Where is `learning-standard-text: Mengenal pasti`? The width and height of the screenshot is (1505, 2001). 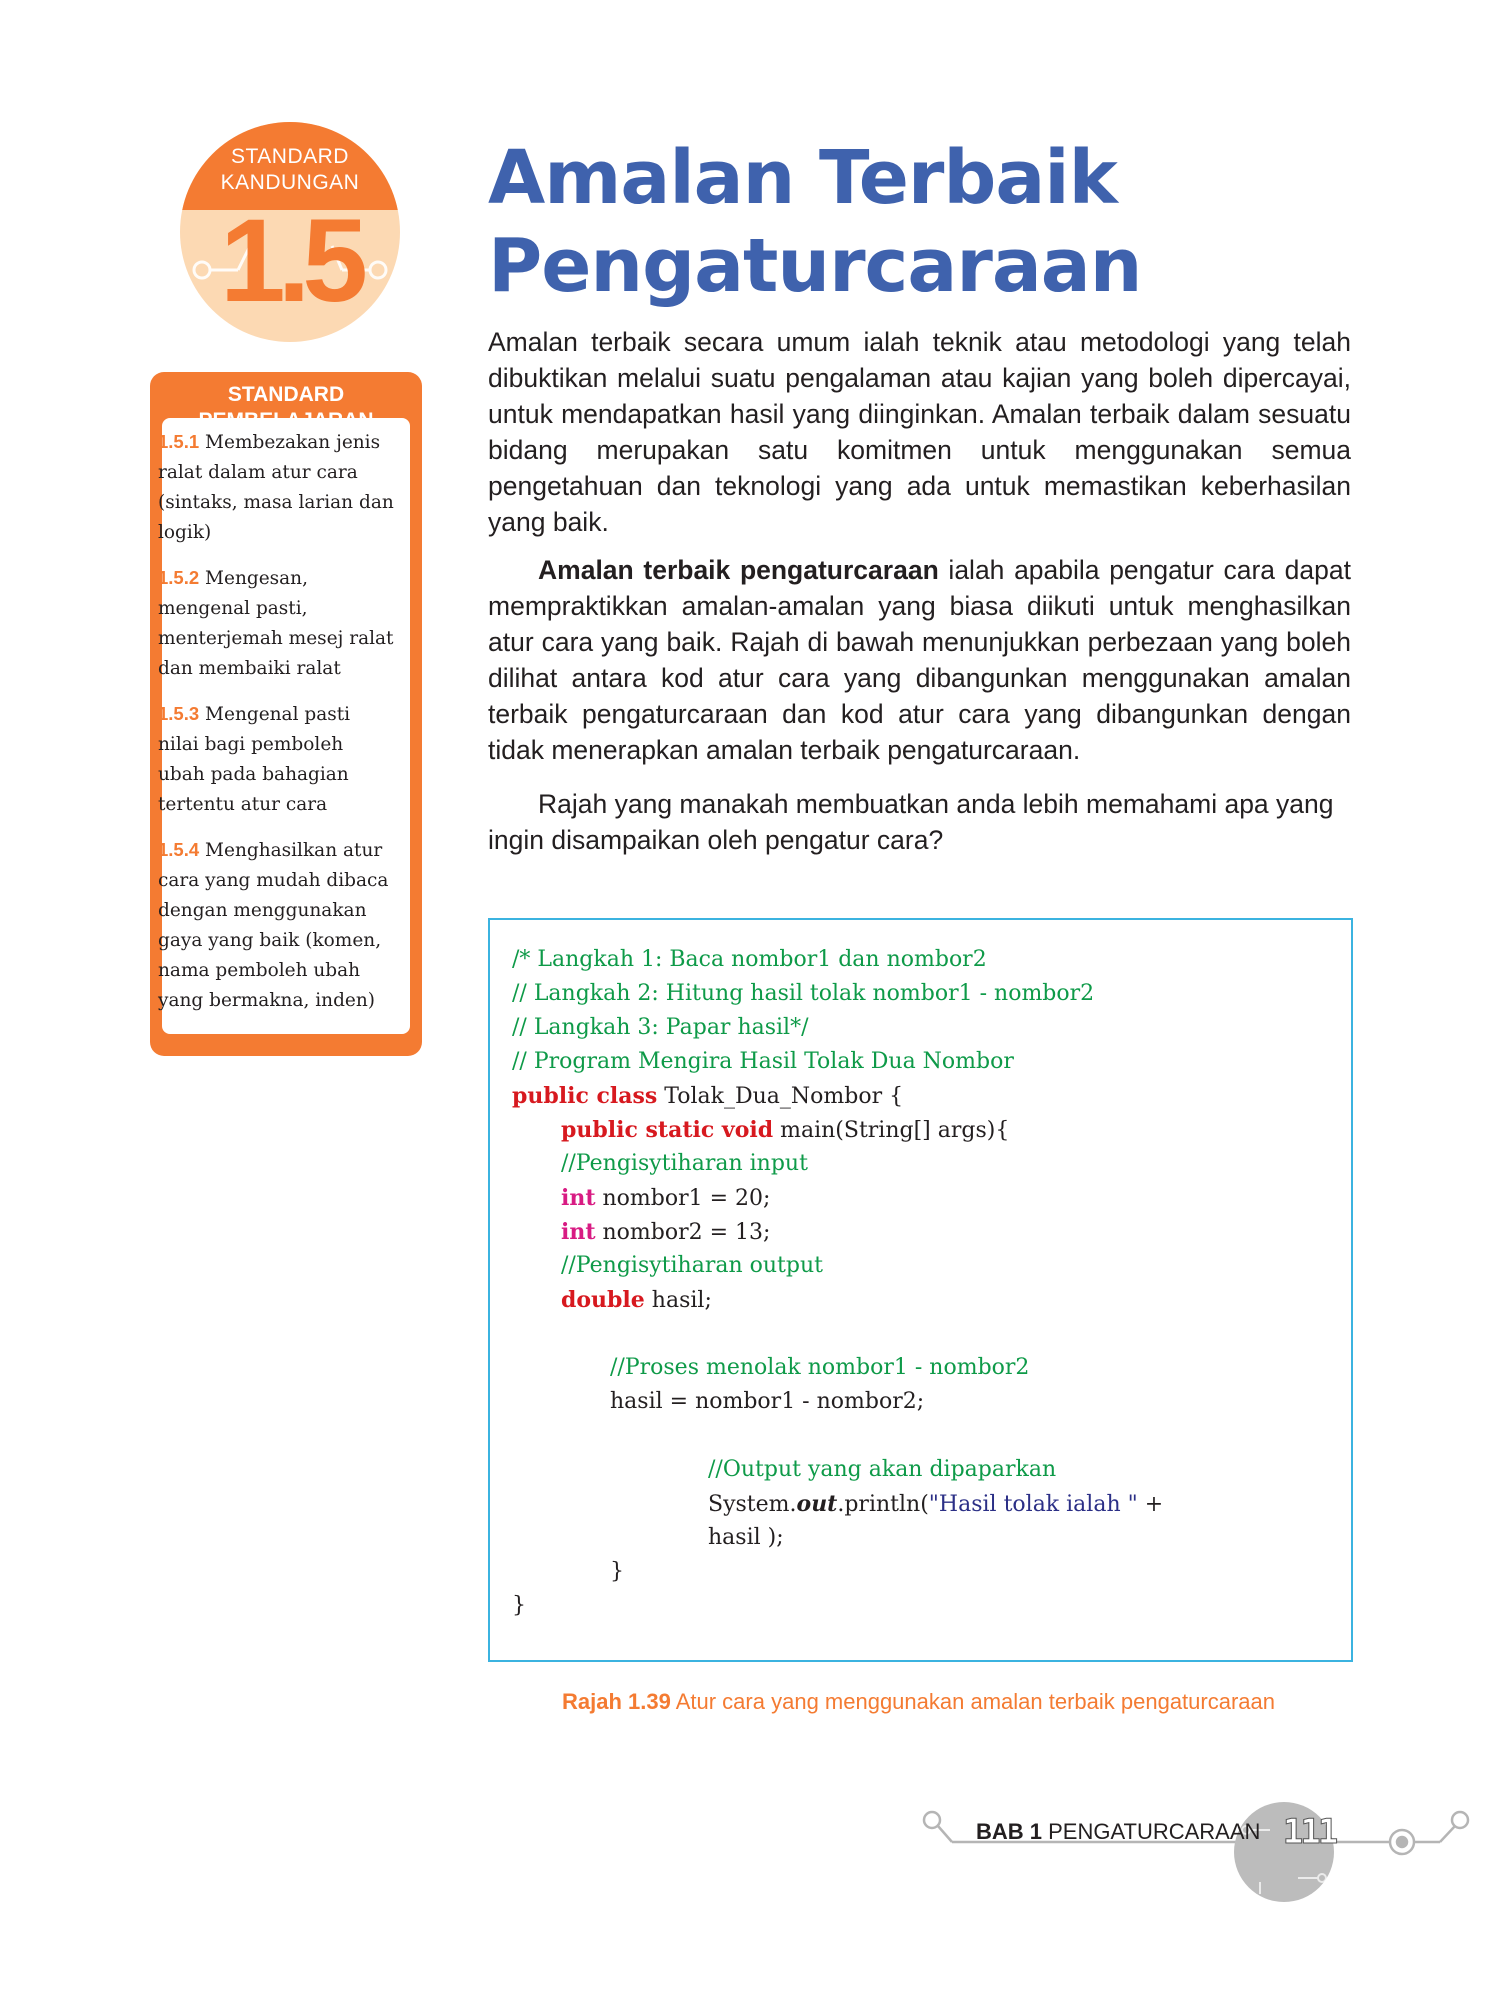
learning-standard-text: Mengenal pasti is located at coordinates (278, 714).